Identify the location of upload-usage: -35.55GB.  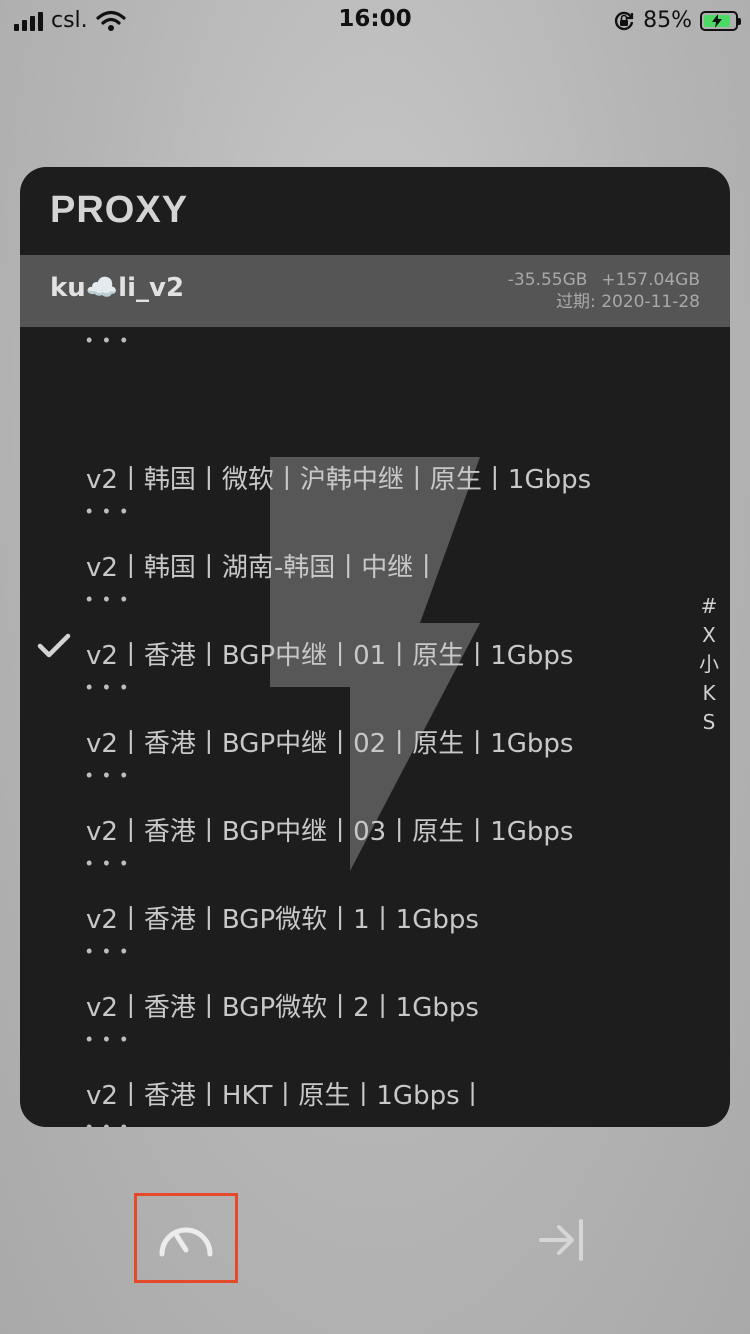
(547, 280).